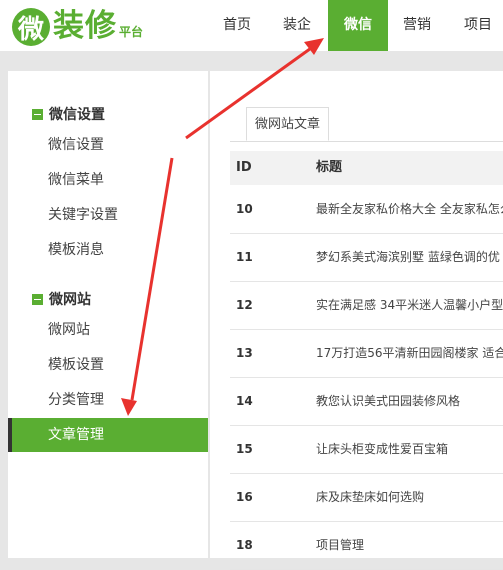 This screenshot has width=503, height=570. Describe the element at coordinates (244, 209) in the screenshot. I see `cell-id: 10` at that location.